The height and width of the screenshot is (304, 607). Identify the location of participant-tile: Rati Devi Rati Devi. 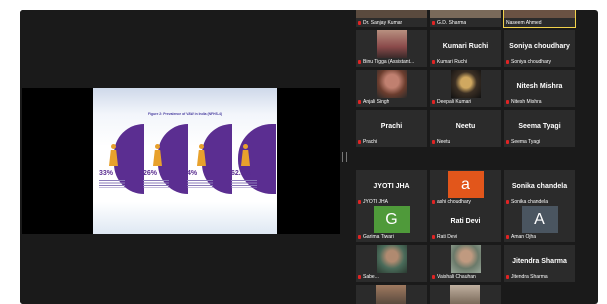
(465, 223).